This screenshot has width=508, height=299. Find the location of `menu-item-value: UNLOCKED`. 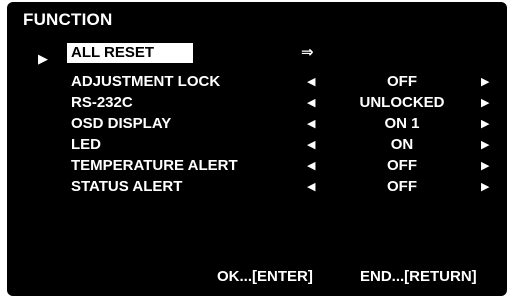

menu-item-value: UNLOCKED is located at coordinates (402, 102).